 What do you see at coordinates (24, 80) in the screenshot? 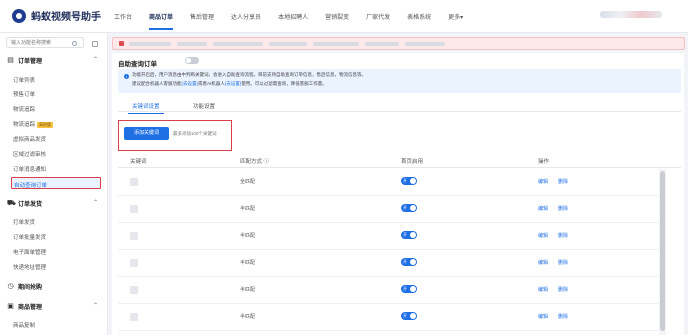
I see `sidebar-item-order-list: 订单列表` at bounding box center [24, 80].